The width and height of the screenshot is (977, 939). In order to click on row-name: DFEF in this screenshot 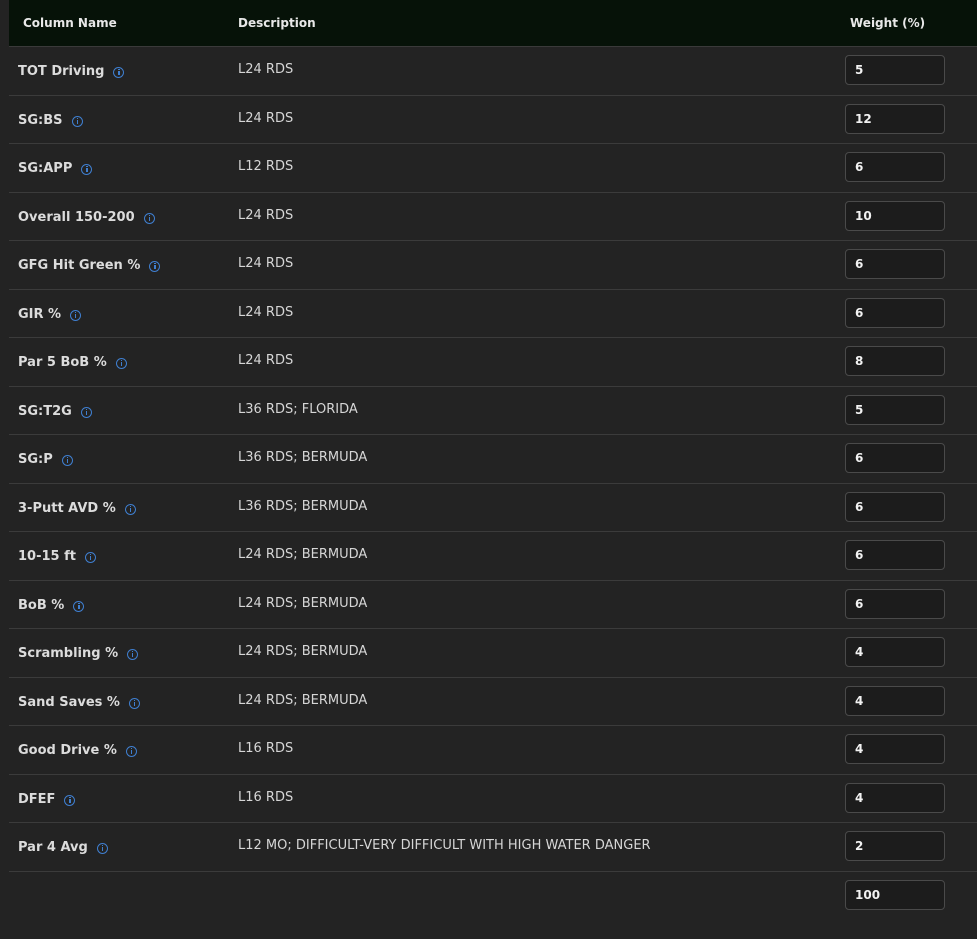, I will do `click(47, 799)`.